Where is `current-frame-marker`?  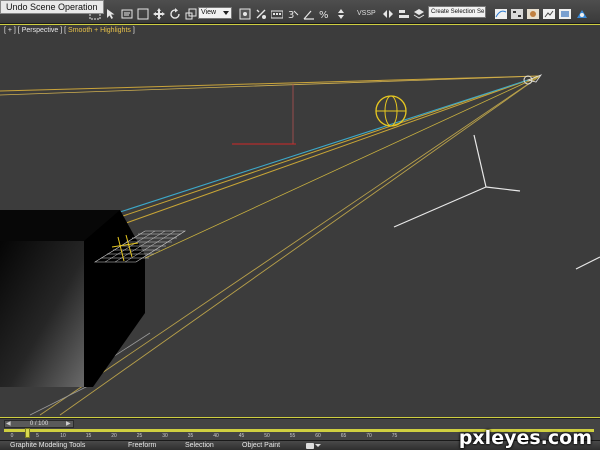 current-frame-marker is located at coordinates (27, 433).